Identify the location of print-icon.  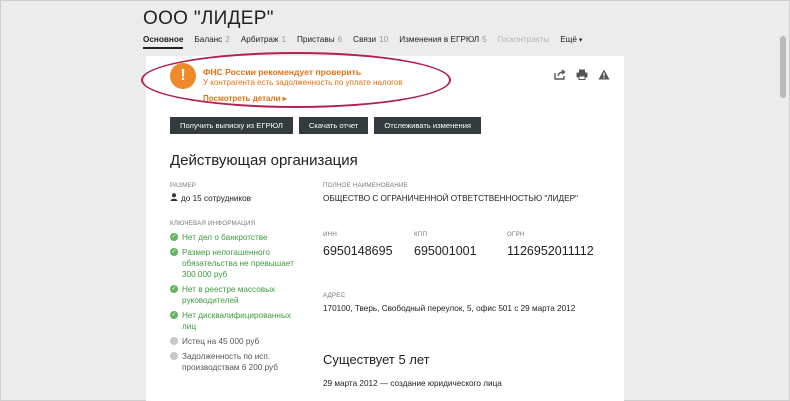
(582, 74).